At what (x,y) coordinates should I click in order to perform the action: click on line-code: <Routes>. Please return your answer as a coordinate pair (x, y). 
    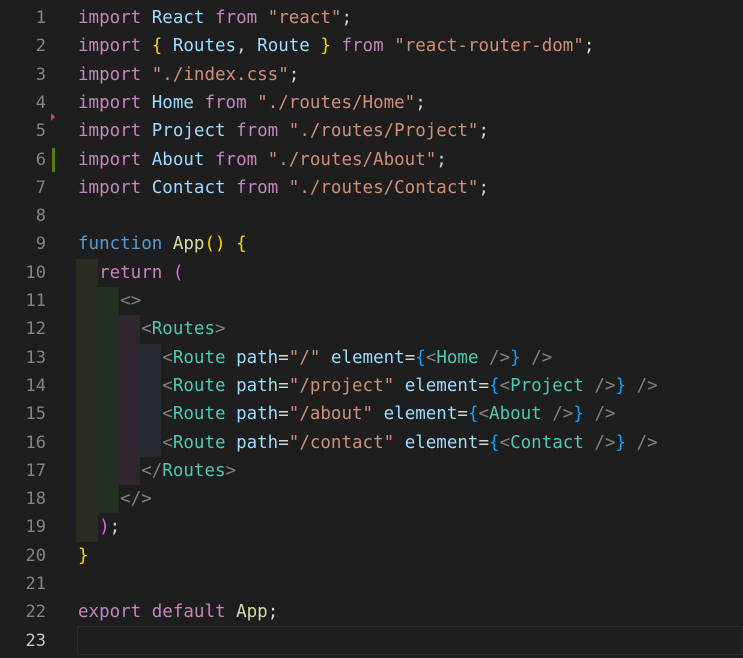
    Looking at the image, I should click on (151, 329).